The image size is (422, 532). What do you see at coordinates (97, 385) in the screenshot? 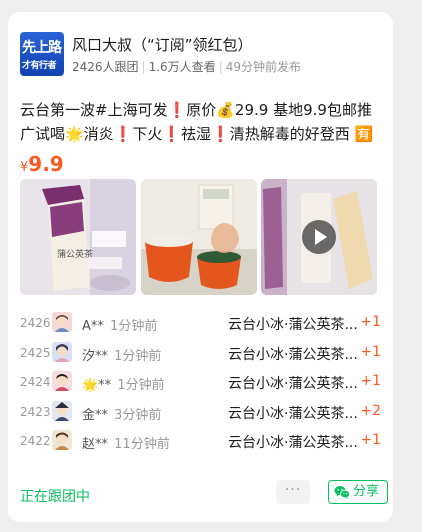
I see `user-name: 🌟**` at bounding box center [97, 385].